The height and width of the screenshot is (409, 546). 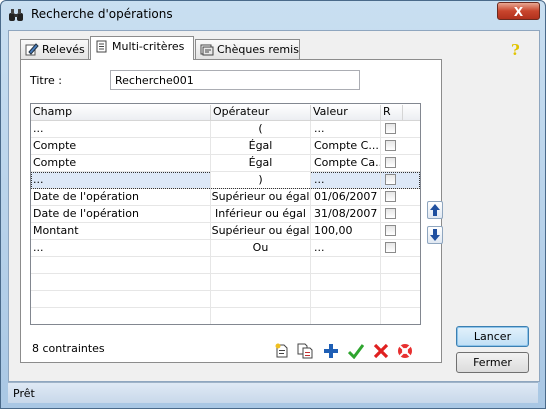 I want to click on arrow-down-icon, so click(x=435, y=235).